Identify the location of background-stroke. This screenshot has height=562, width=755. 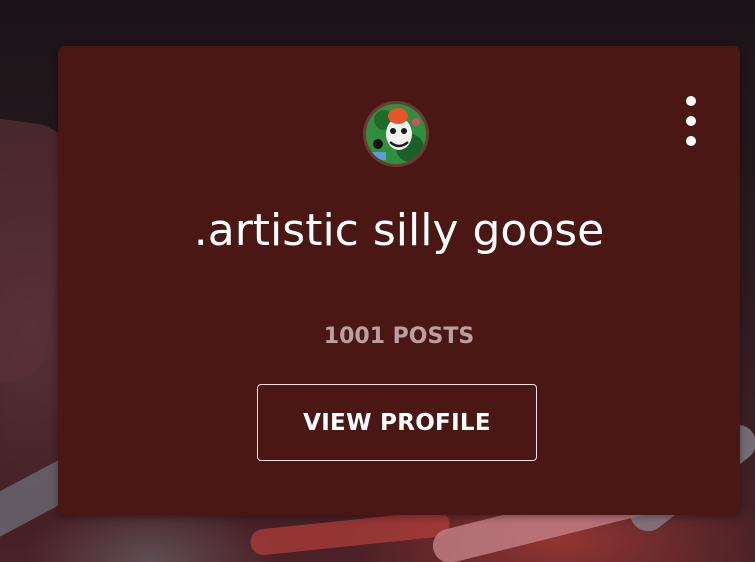
(350, 533).